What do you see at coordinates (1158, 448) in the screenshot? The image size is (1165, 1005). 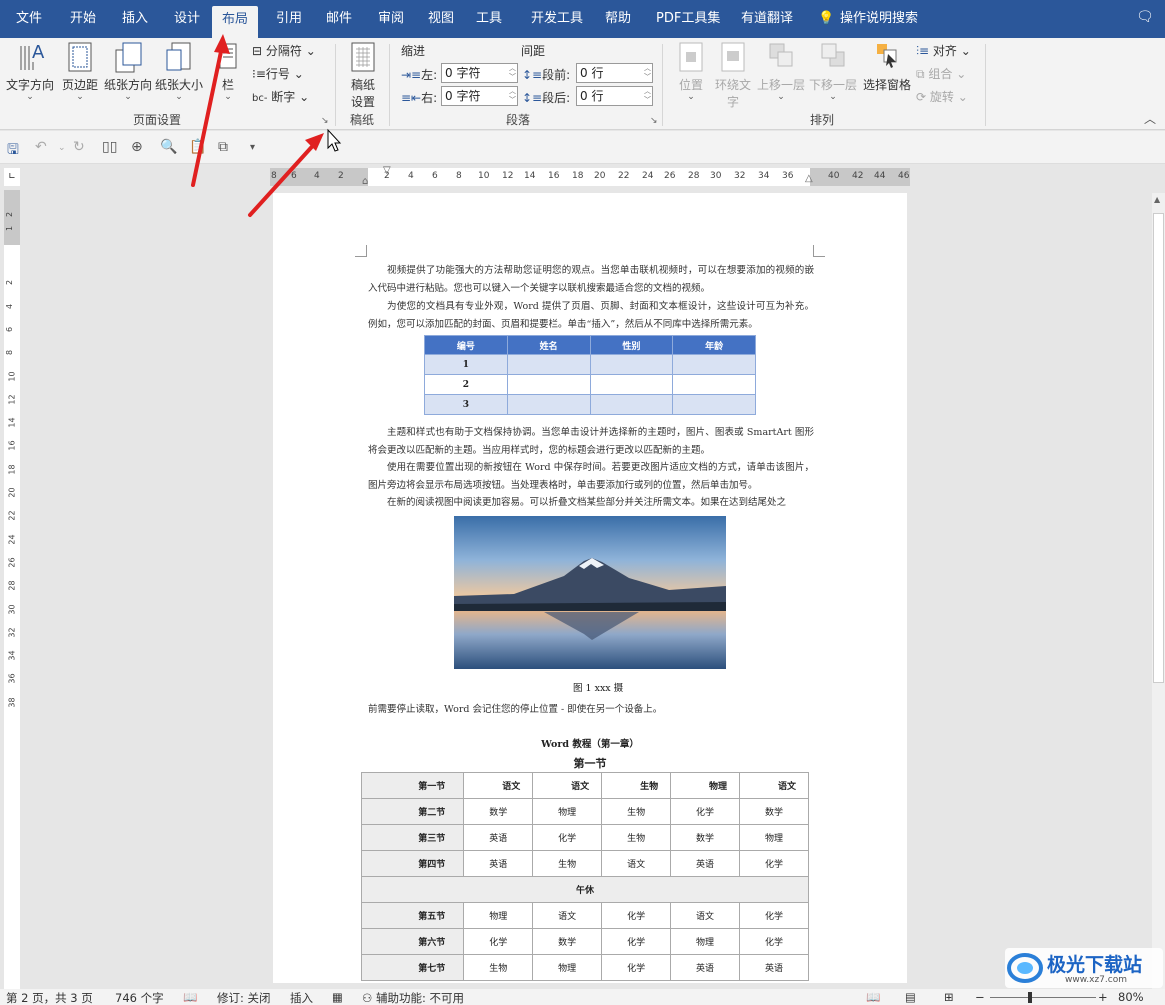 I see `scroll-thumb` at bounding box center [1158, 448].